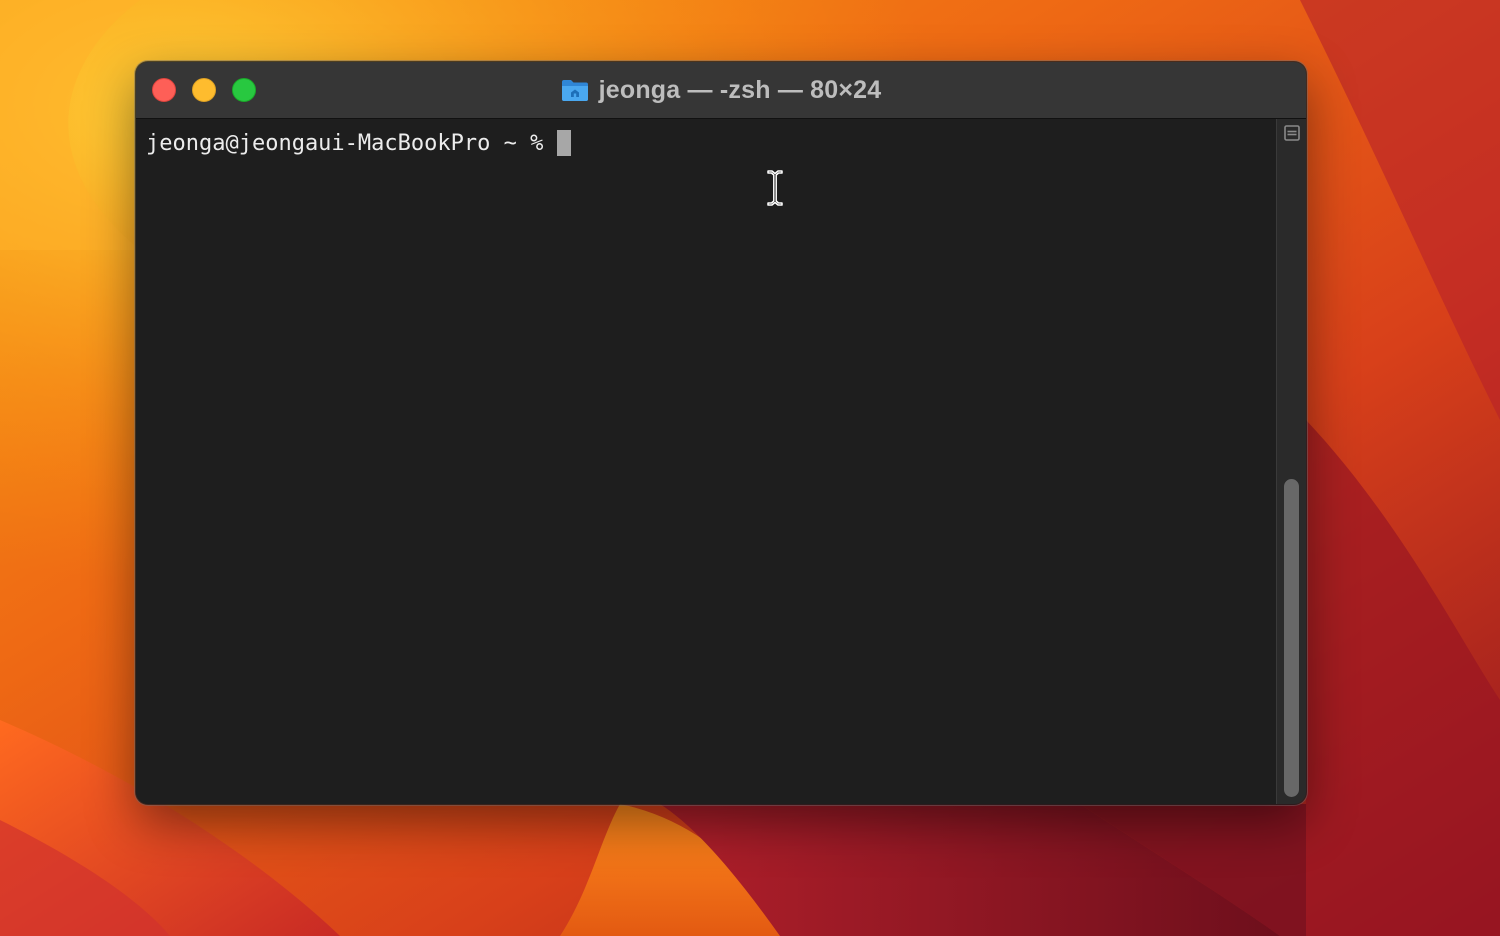 This screenshot has width=1500, height=936. Describe the element at coordinates (740, 89) in the screenshot. I see `window-title: jeonga — -zsh — 80×24` at that location.